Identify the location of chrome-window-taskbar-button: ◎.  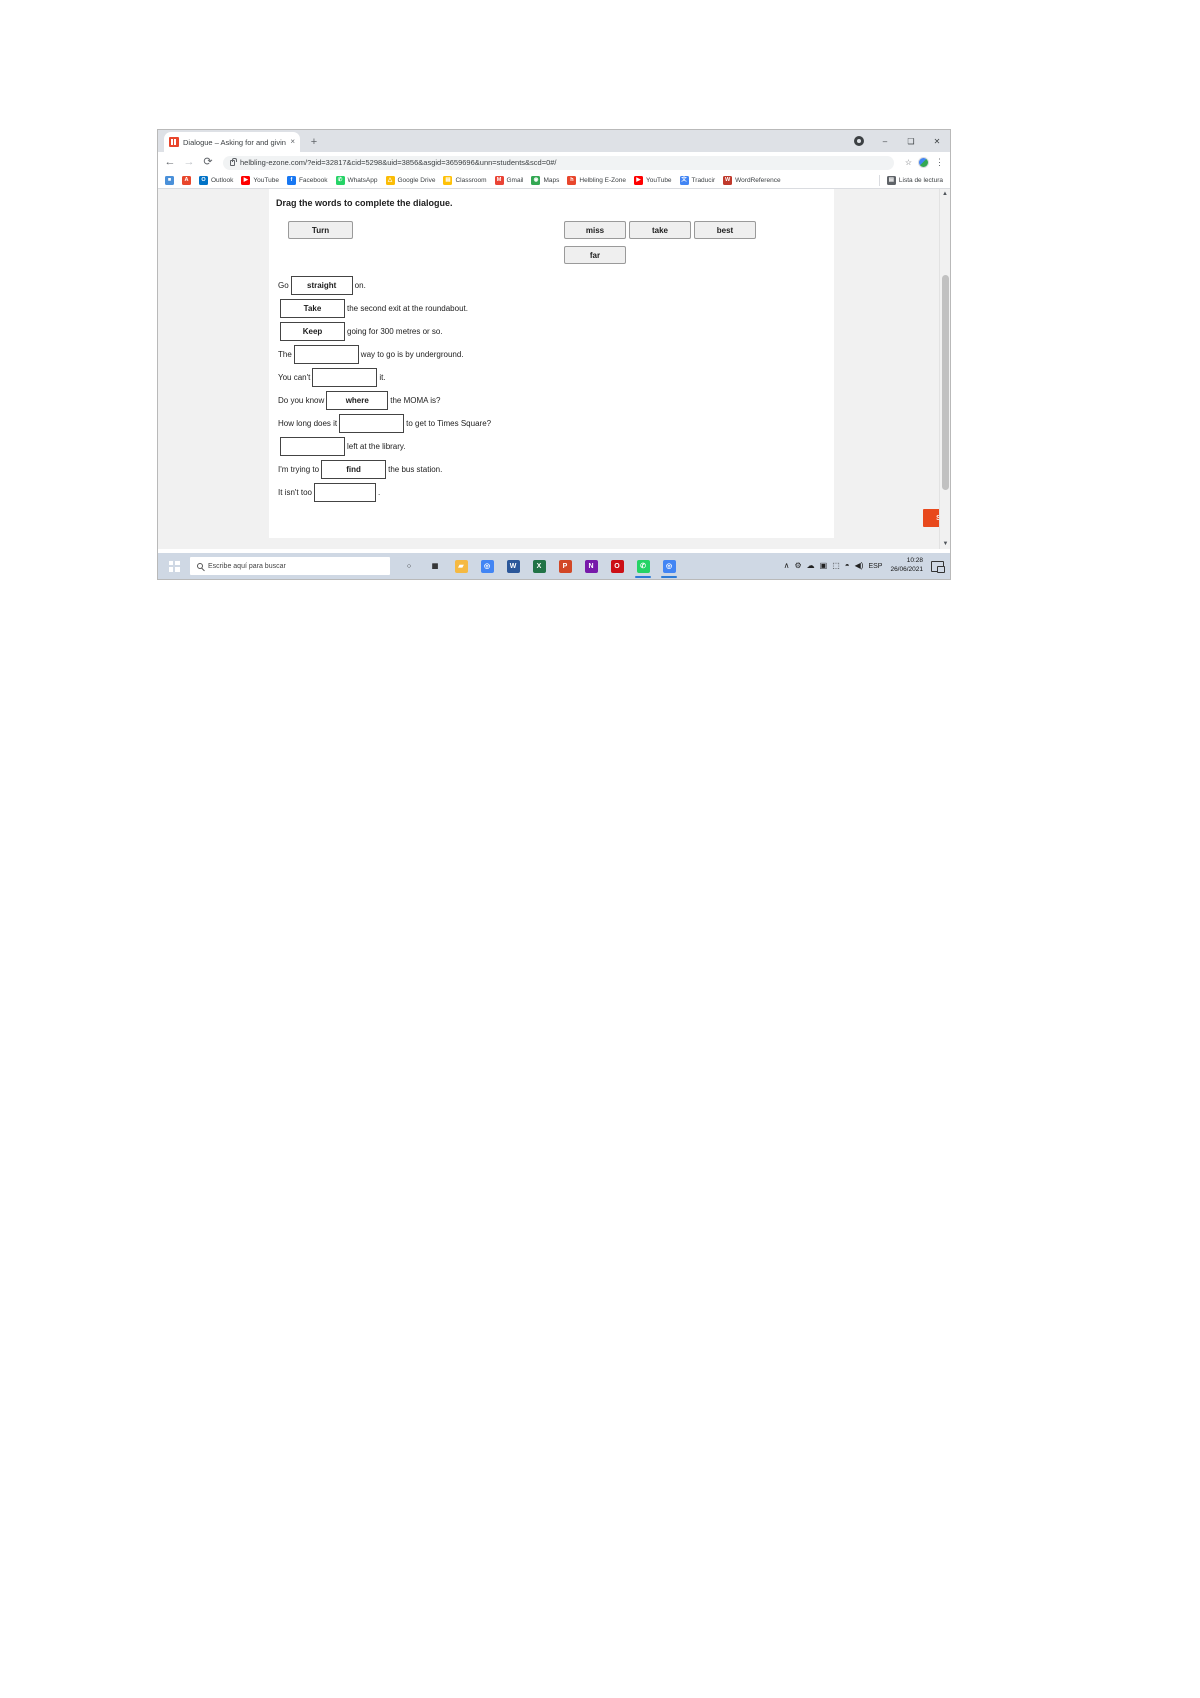
(669, 566).